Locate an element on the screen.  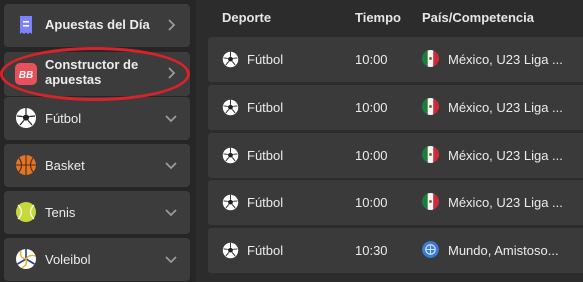
sidebar-item-basket: Basket is located at coordinates (97, 165).